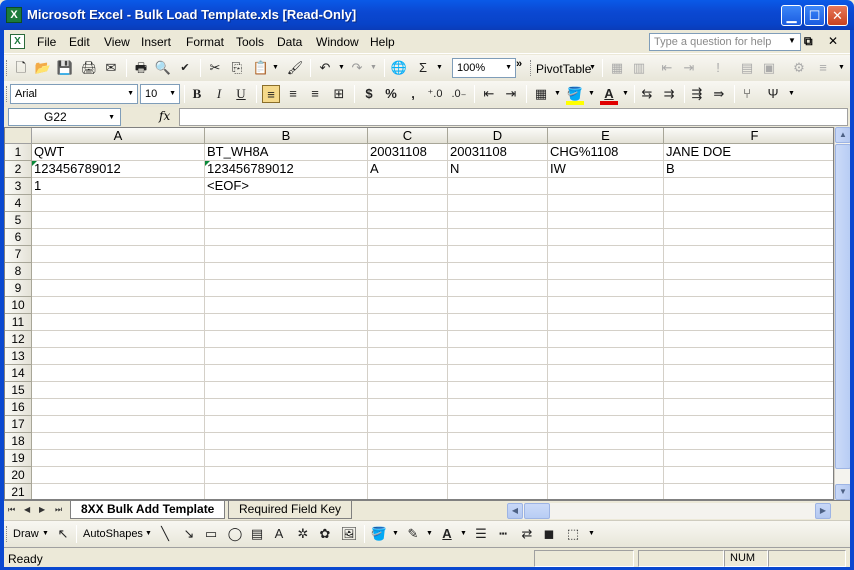  What do you see at coordinates (498, 305) in the screenshot?
I see `cell-d10` at bounding box center [498, 305].